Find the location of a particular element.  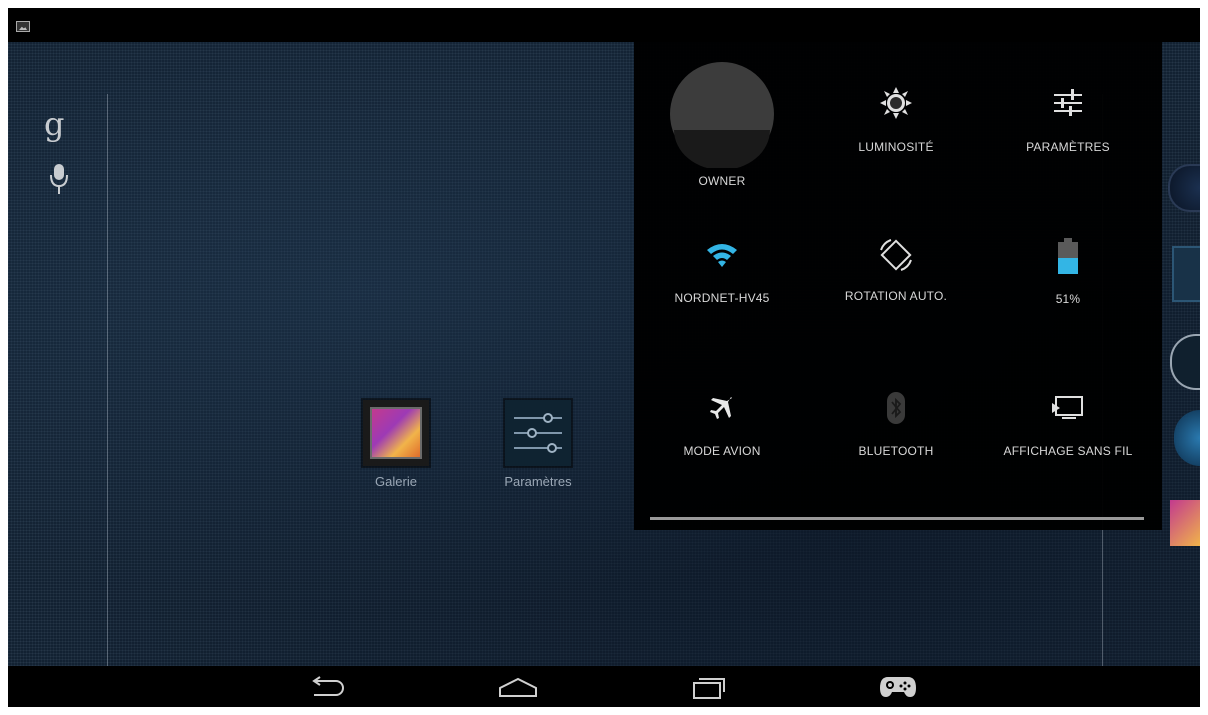

qs-tile-battery: 51% is located at coordinates (1068, 272).